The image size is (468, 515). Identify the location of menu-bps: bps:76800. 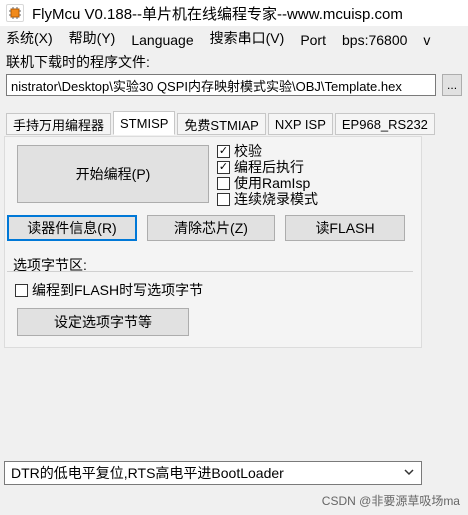
(374, 41).